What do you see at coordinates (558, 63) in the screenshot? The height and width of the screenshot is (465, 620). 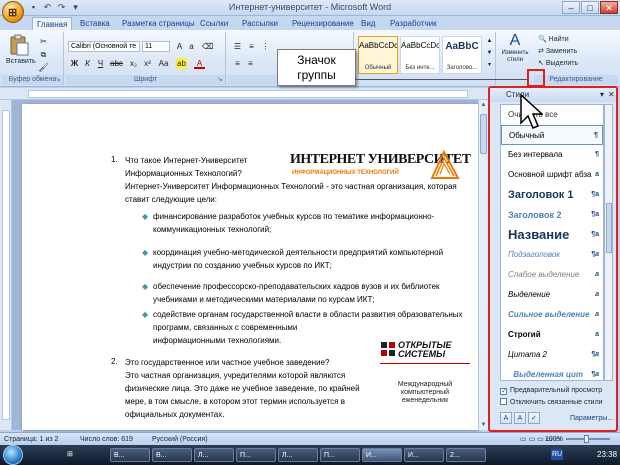 I see `select-button: ↖ Выделить` at bounding box center [558, 63].